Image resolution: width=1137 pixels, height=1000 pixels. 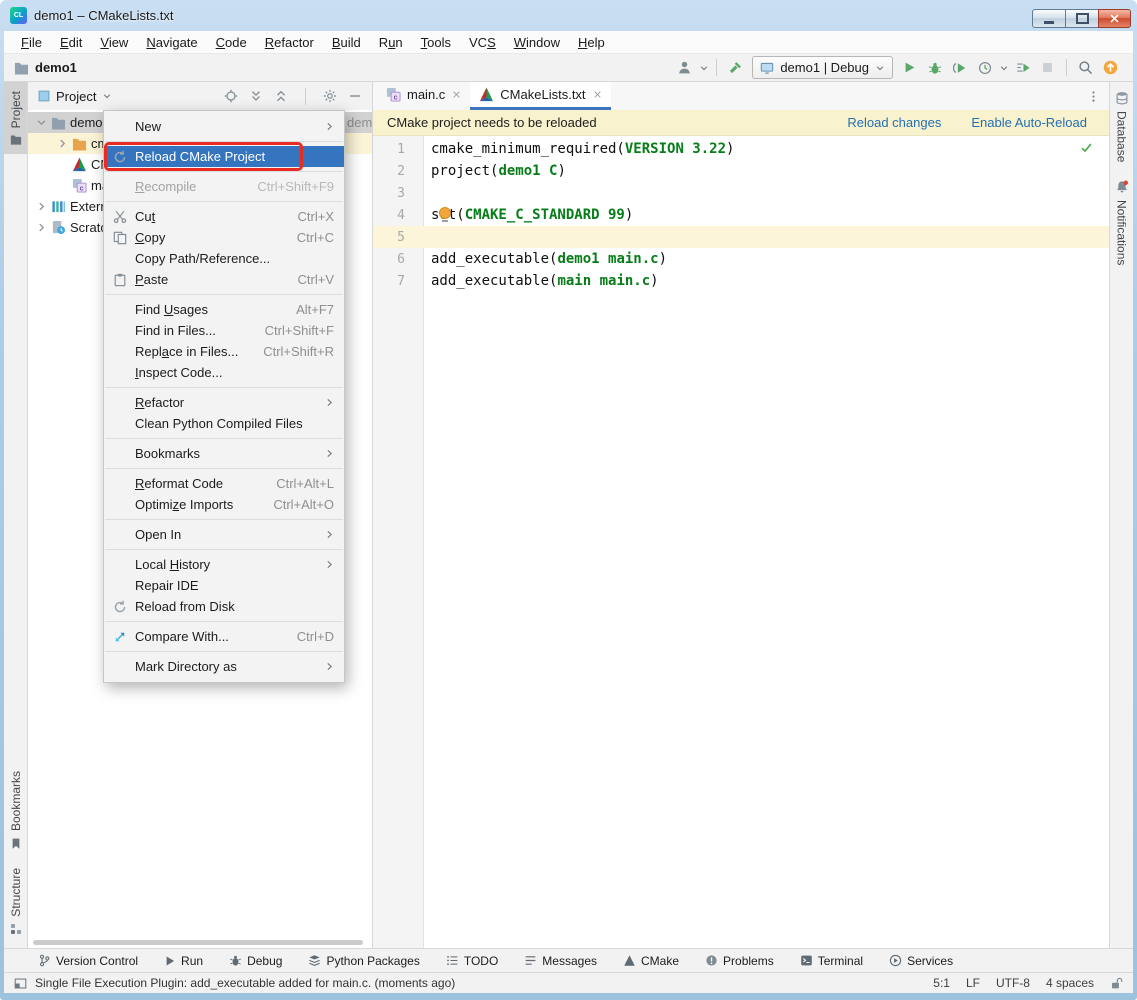 I want to click on menu-item-reload-from-disk: Reload from Disk, so click(x=224, y=606).